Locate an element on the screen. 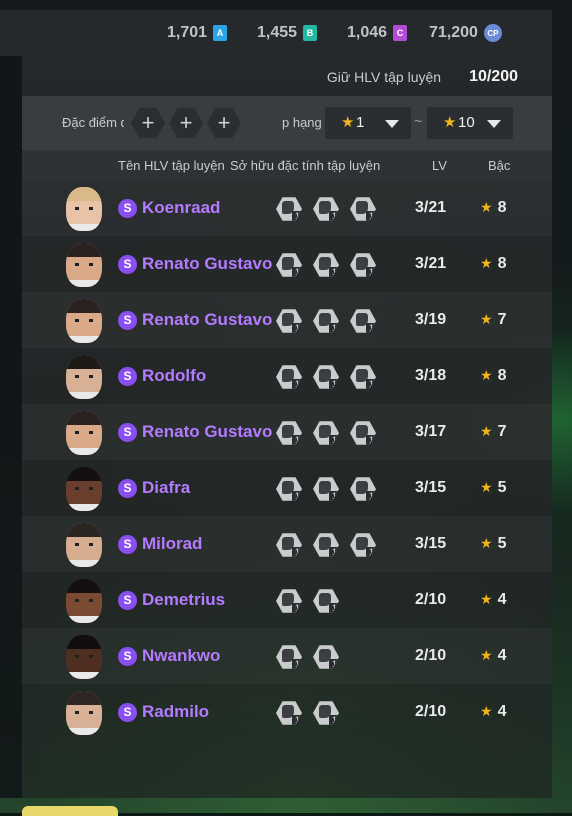 This screenshot has height=816, width=572. coach-row: S Renato Gustavo 1 1 1 3/17 ★ 7 is located at coordinates (287, 432).